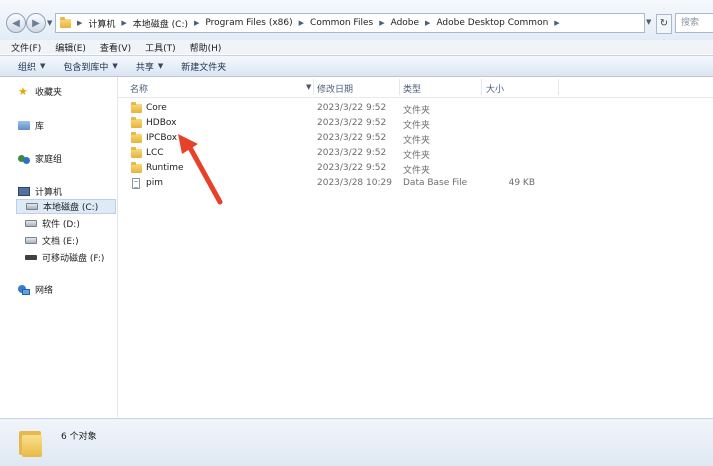  What do you see at coordinates (200, 169) in the screenshot?
I see `red-arrow-annotation` at bounding box center [200, 169].